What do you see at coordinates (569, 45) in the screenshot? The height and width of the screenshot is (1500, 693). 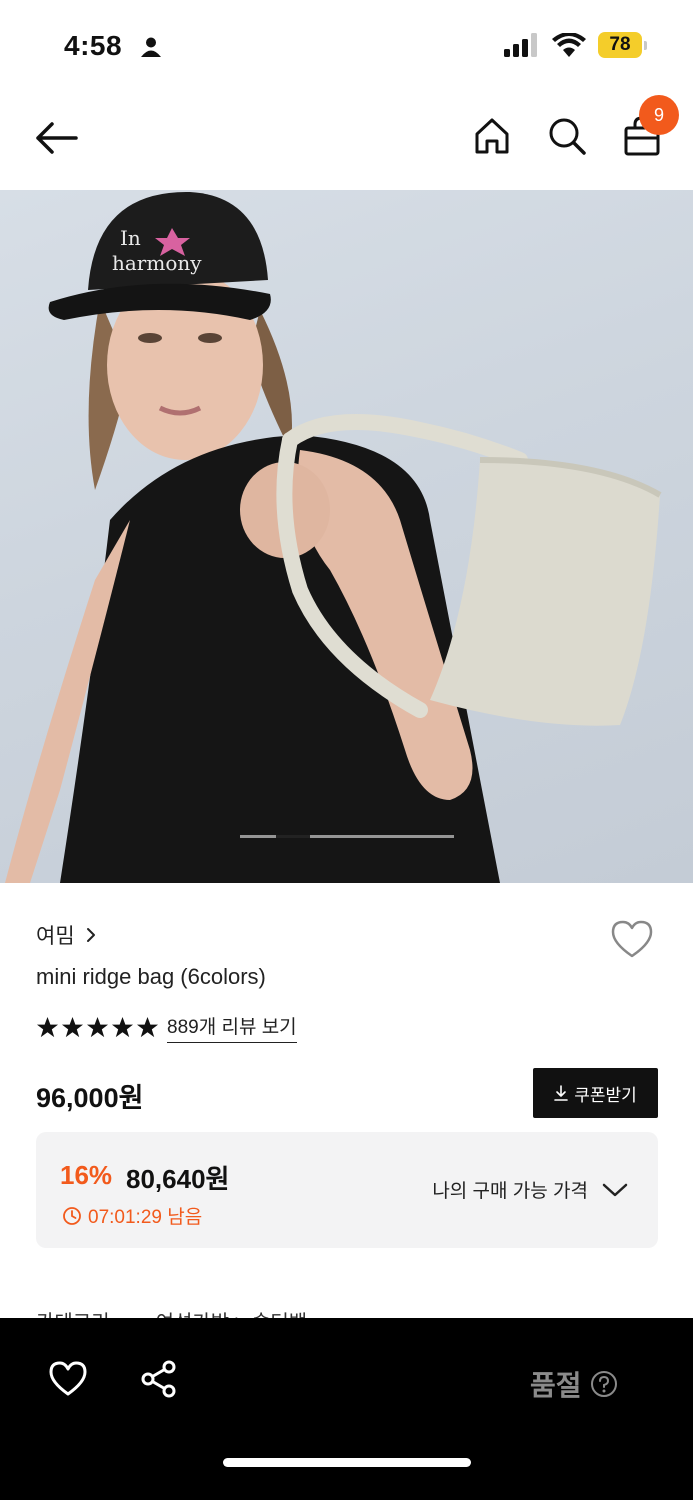 I see `wifi-icon` at bounding box center [569, 45].